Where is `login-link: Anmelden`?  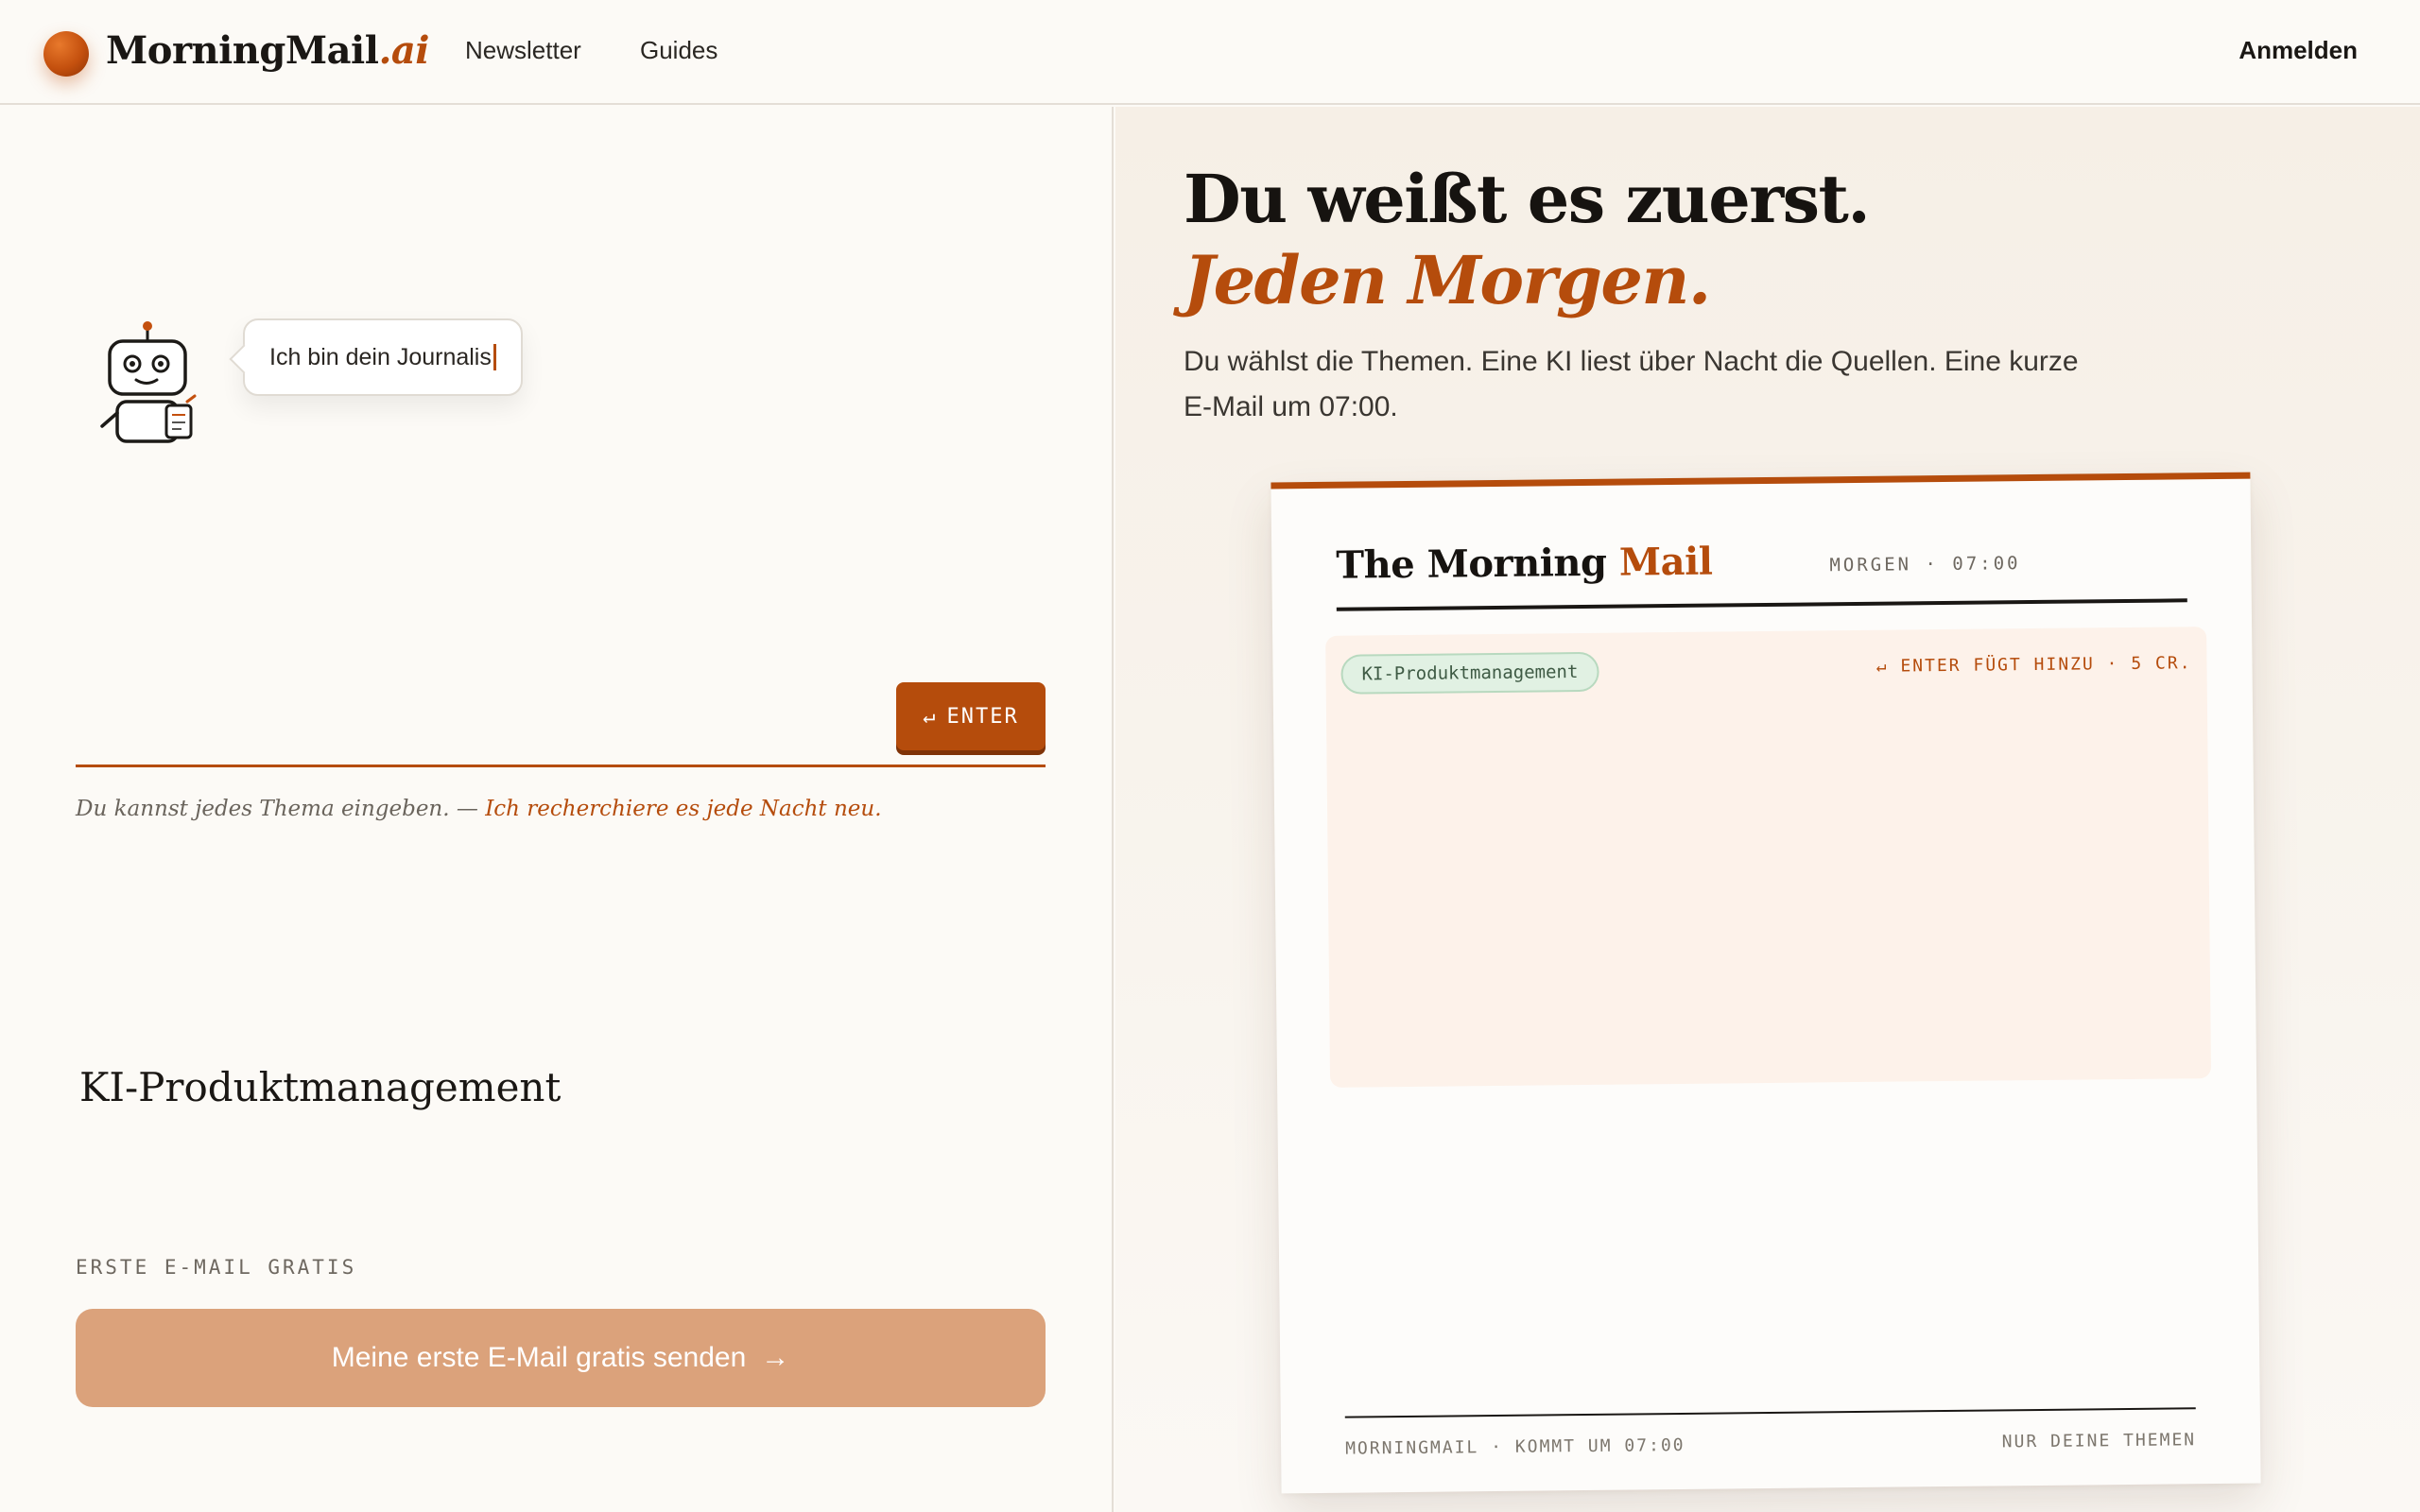
login-link: Anmelden is located at coordinates (2298, 50).